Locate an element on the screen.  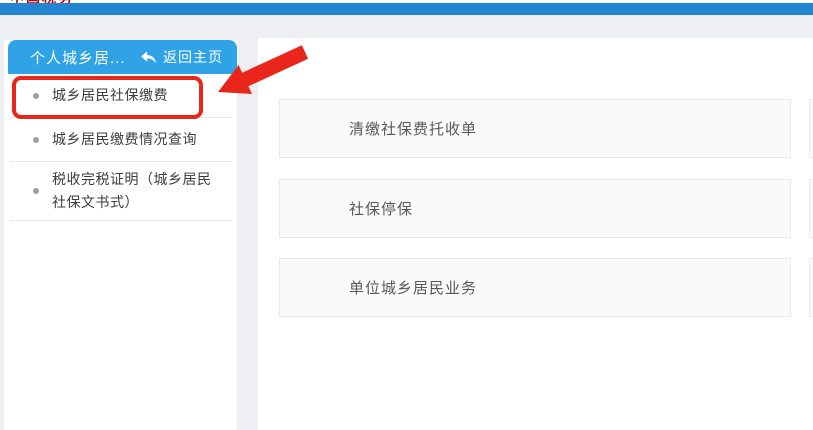
sidebar-item-payment-status-query: 城乡居民缴费情况查询 is located at coordinates (120, 140).